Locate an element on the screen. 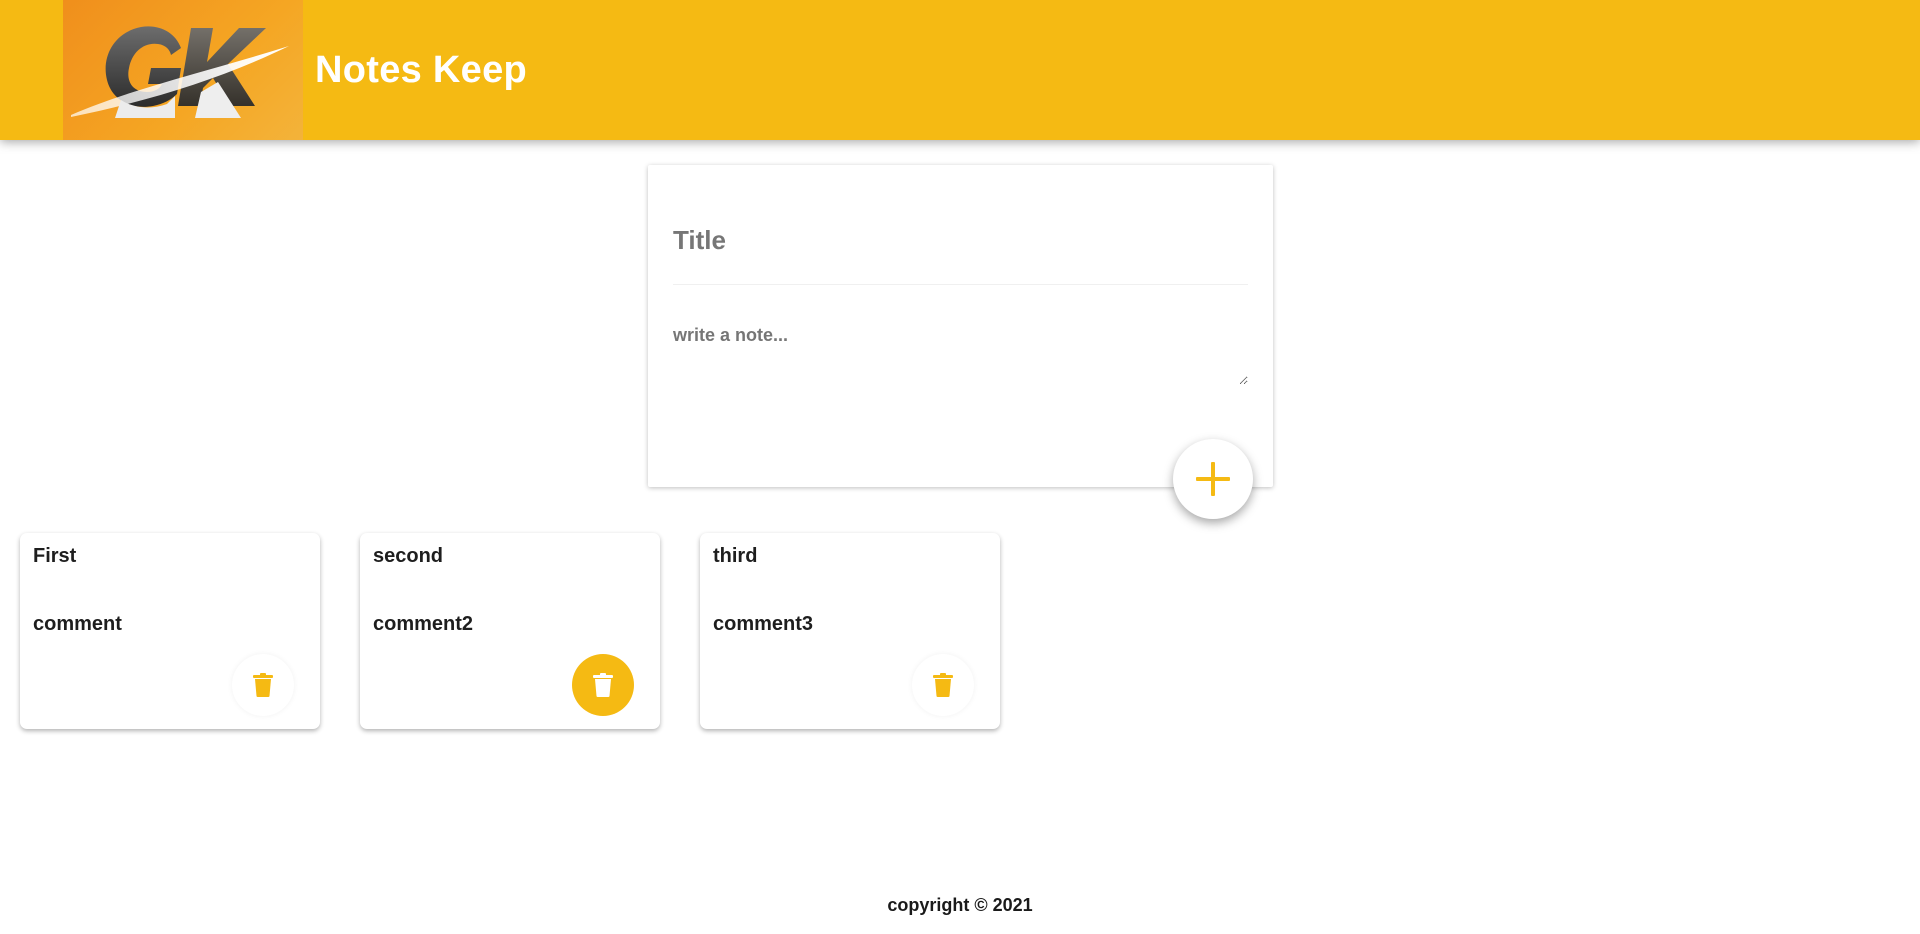  note-content-input is located at coordinates (960, 355).